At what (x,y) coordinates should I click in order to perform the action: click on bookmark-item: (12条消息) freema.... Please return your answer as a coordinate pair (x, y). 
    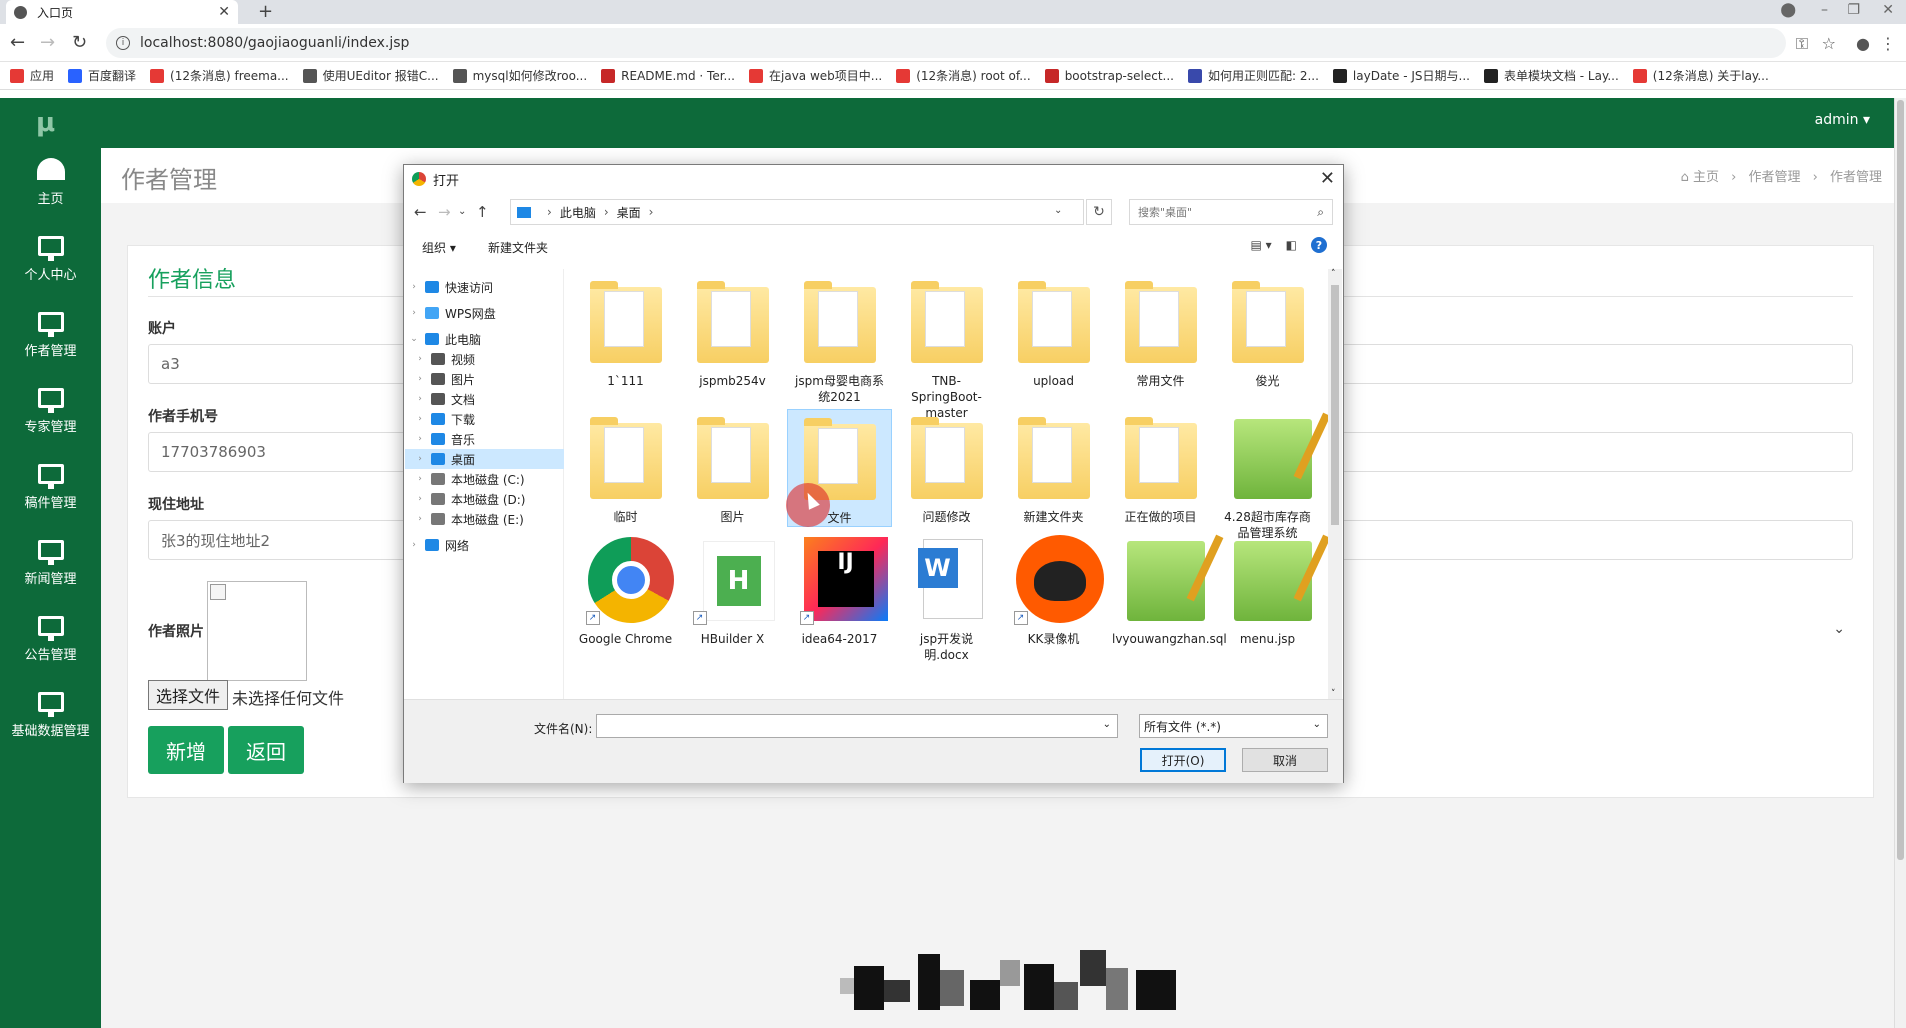
    Looking at the image, I should click on (219, 75).